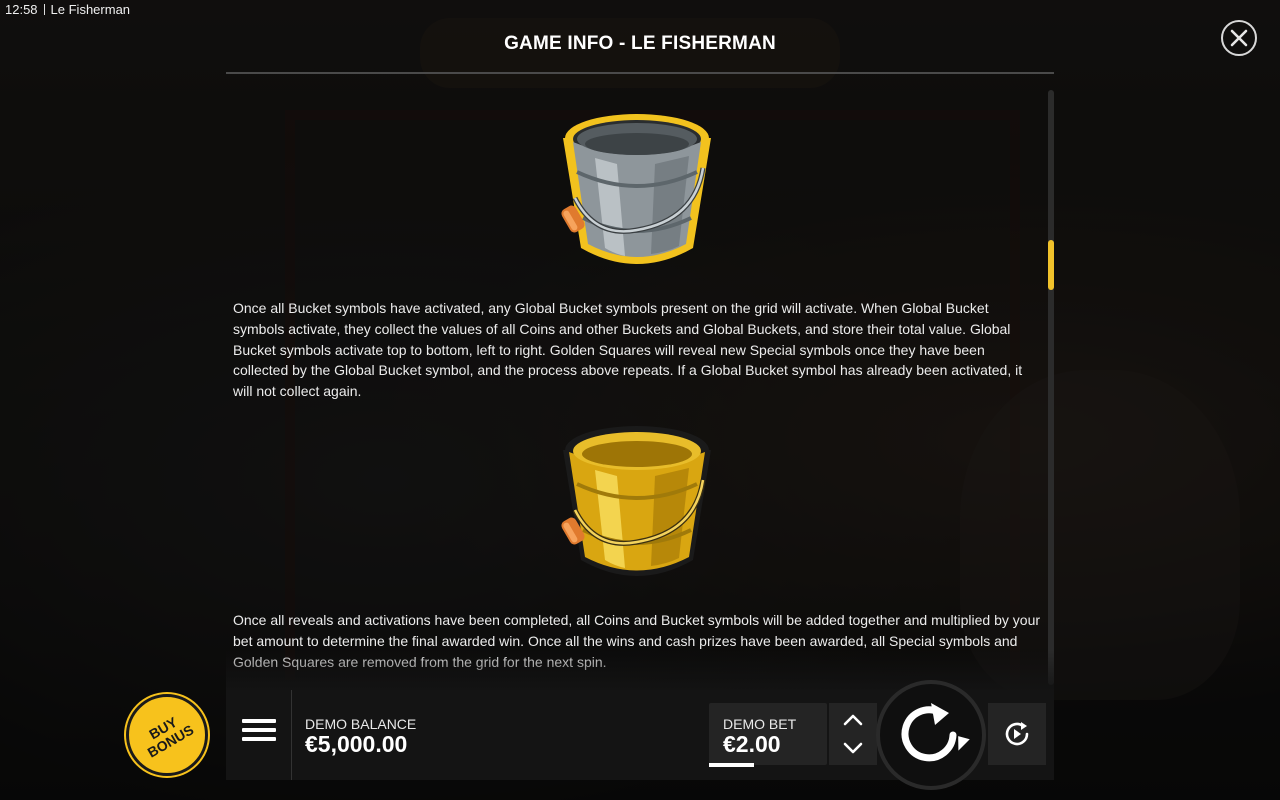 This screenshot has height=800, width=1280. I want to click on close-button, so click(1239, 38).